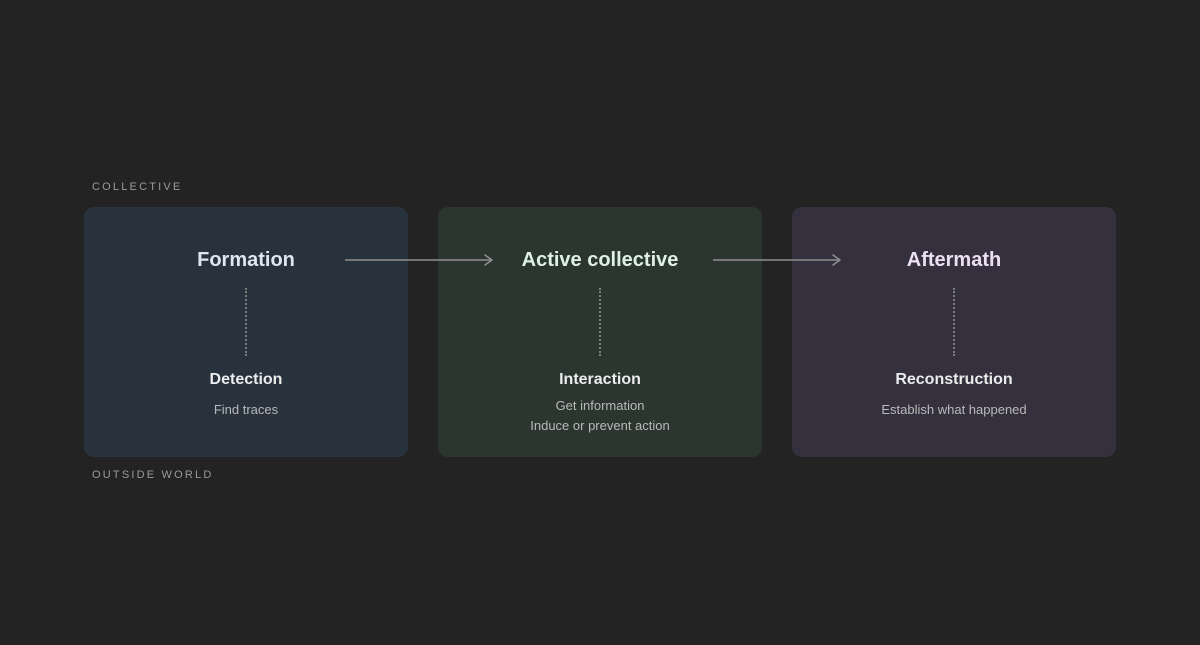 This screenshot has height=645, width=1200. Describe the element at coordinates (600, 379) in the screenshot. I see `sub-title-interaction: Interaction` at that location.